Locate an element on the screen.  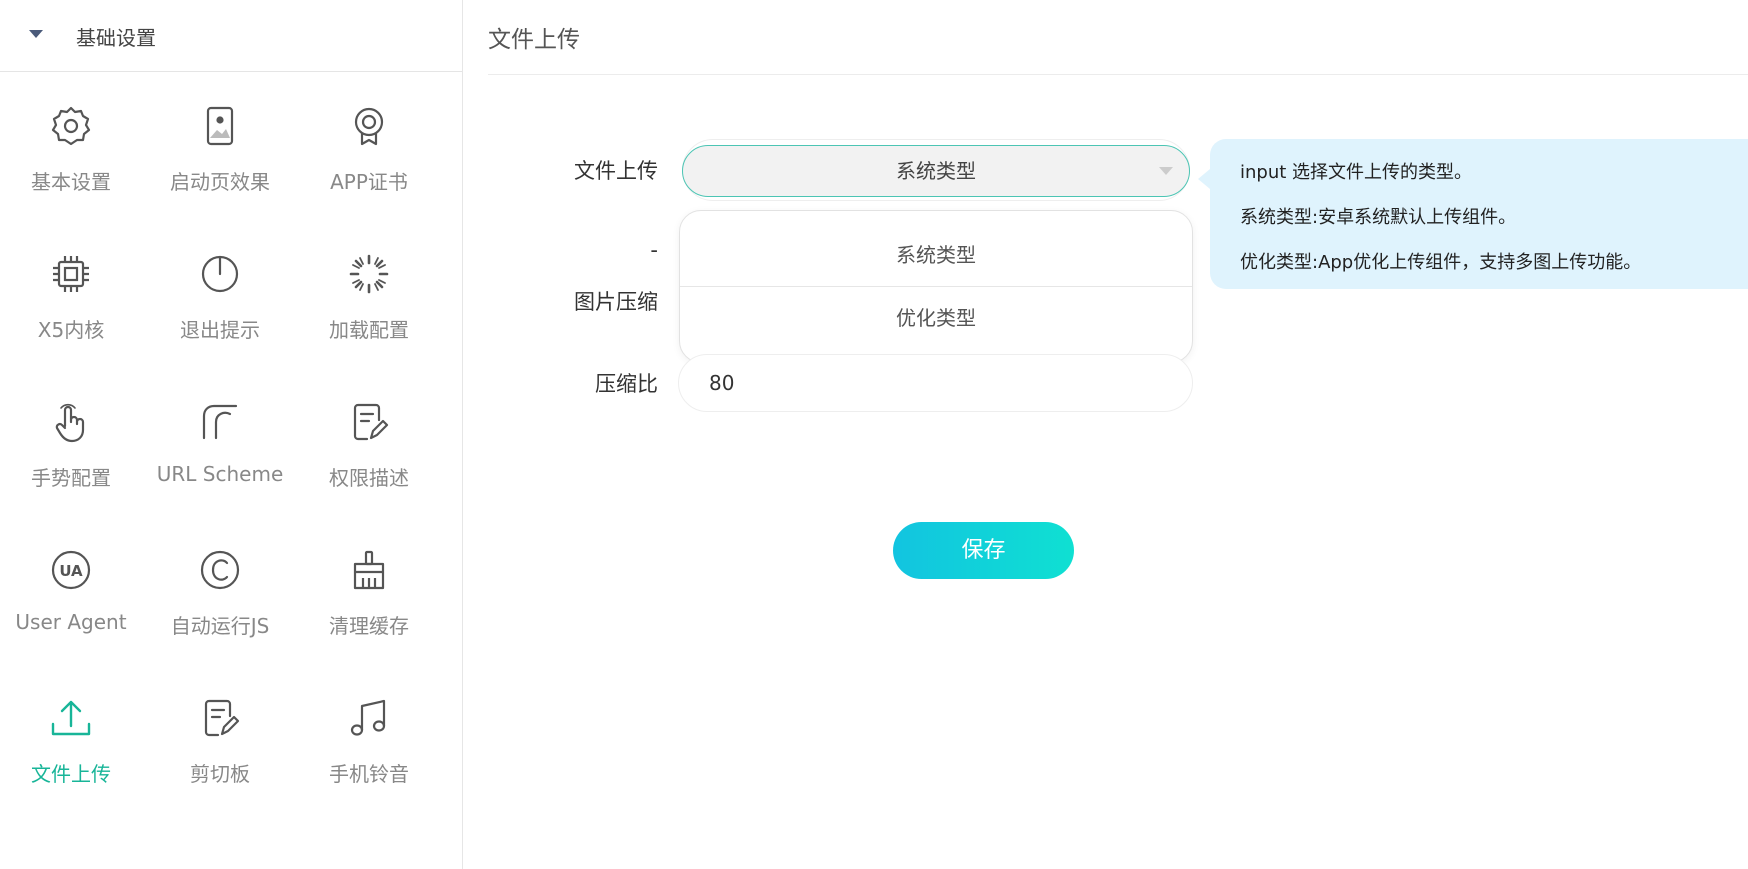
menu-item-label: User Agent is located at coordinates (71, 622).